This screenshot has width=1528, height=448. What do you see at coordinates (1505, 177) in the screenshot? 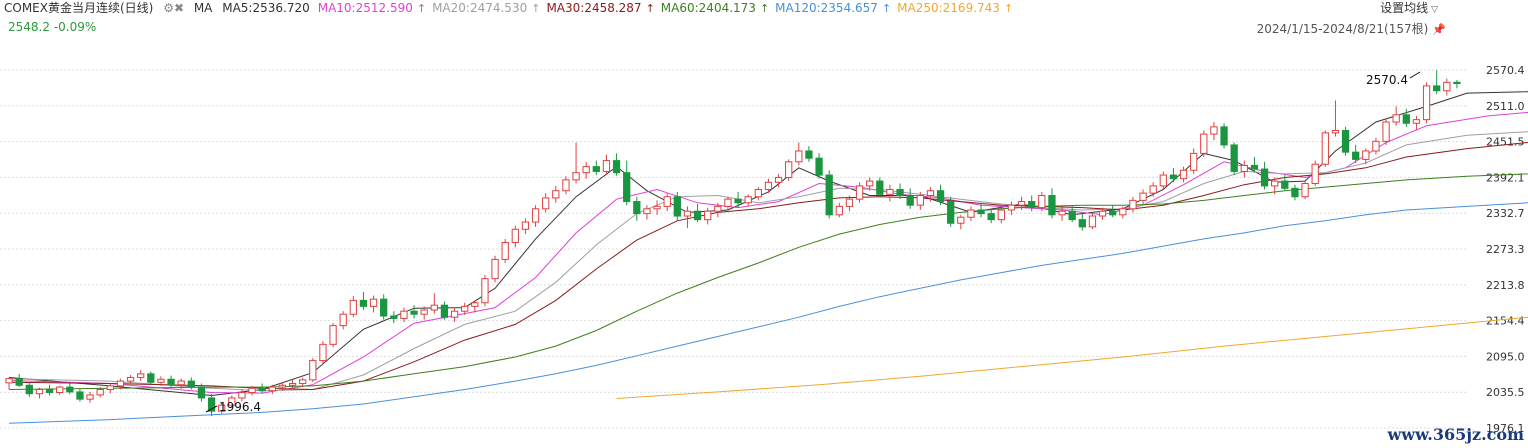
I see `y-tick-label: 2392.1` at bounding box center [1505, 177].